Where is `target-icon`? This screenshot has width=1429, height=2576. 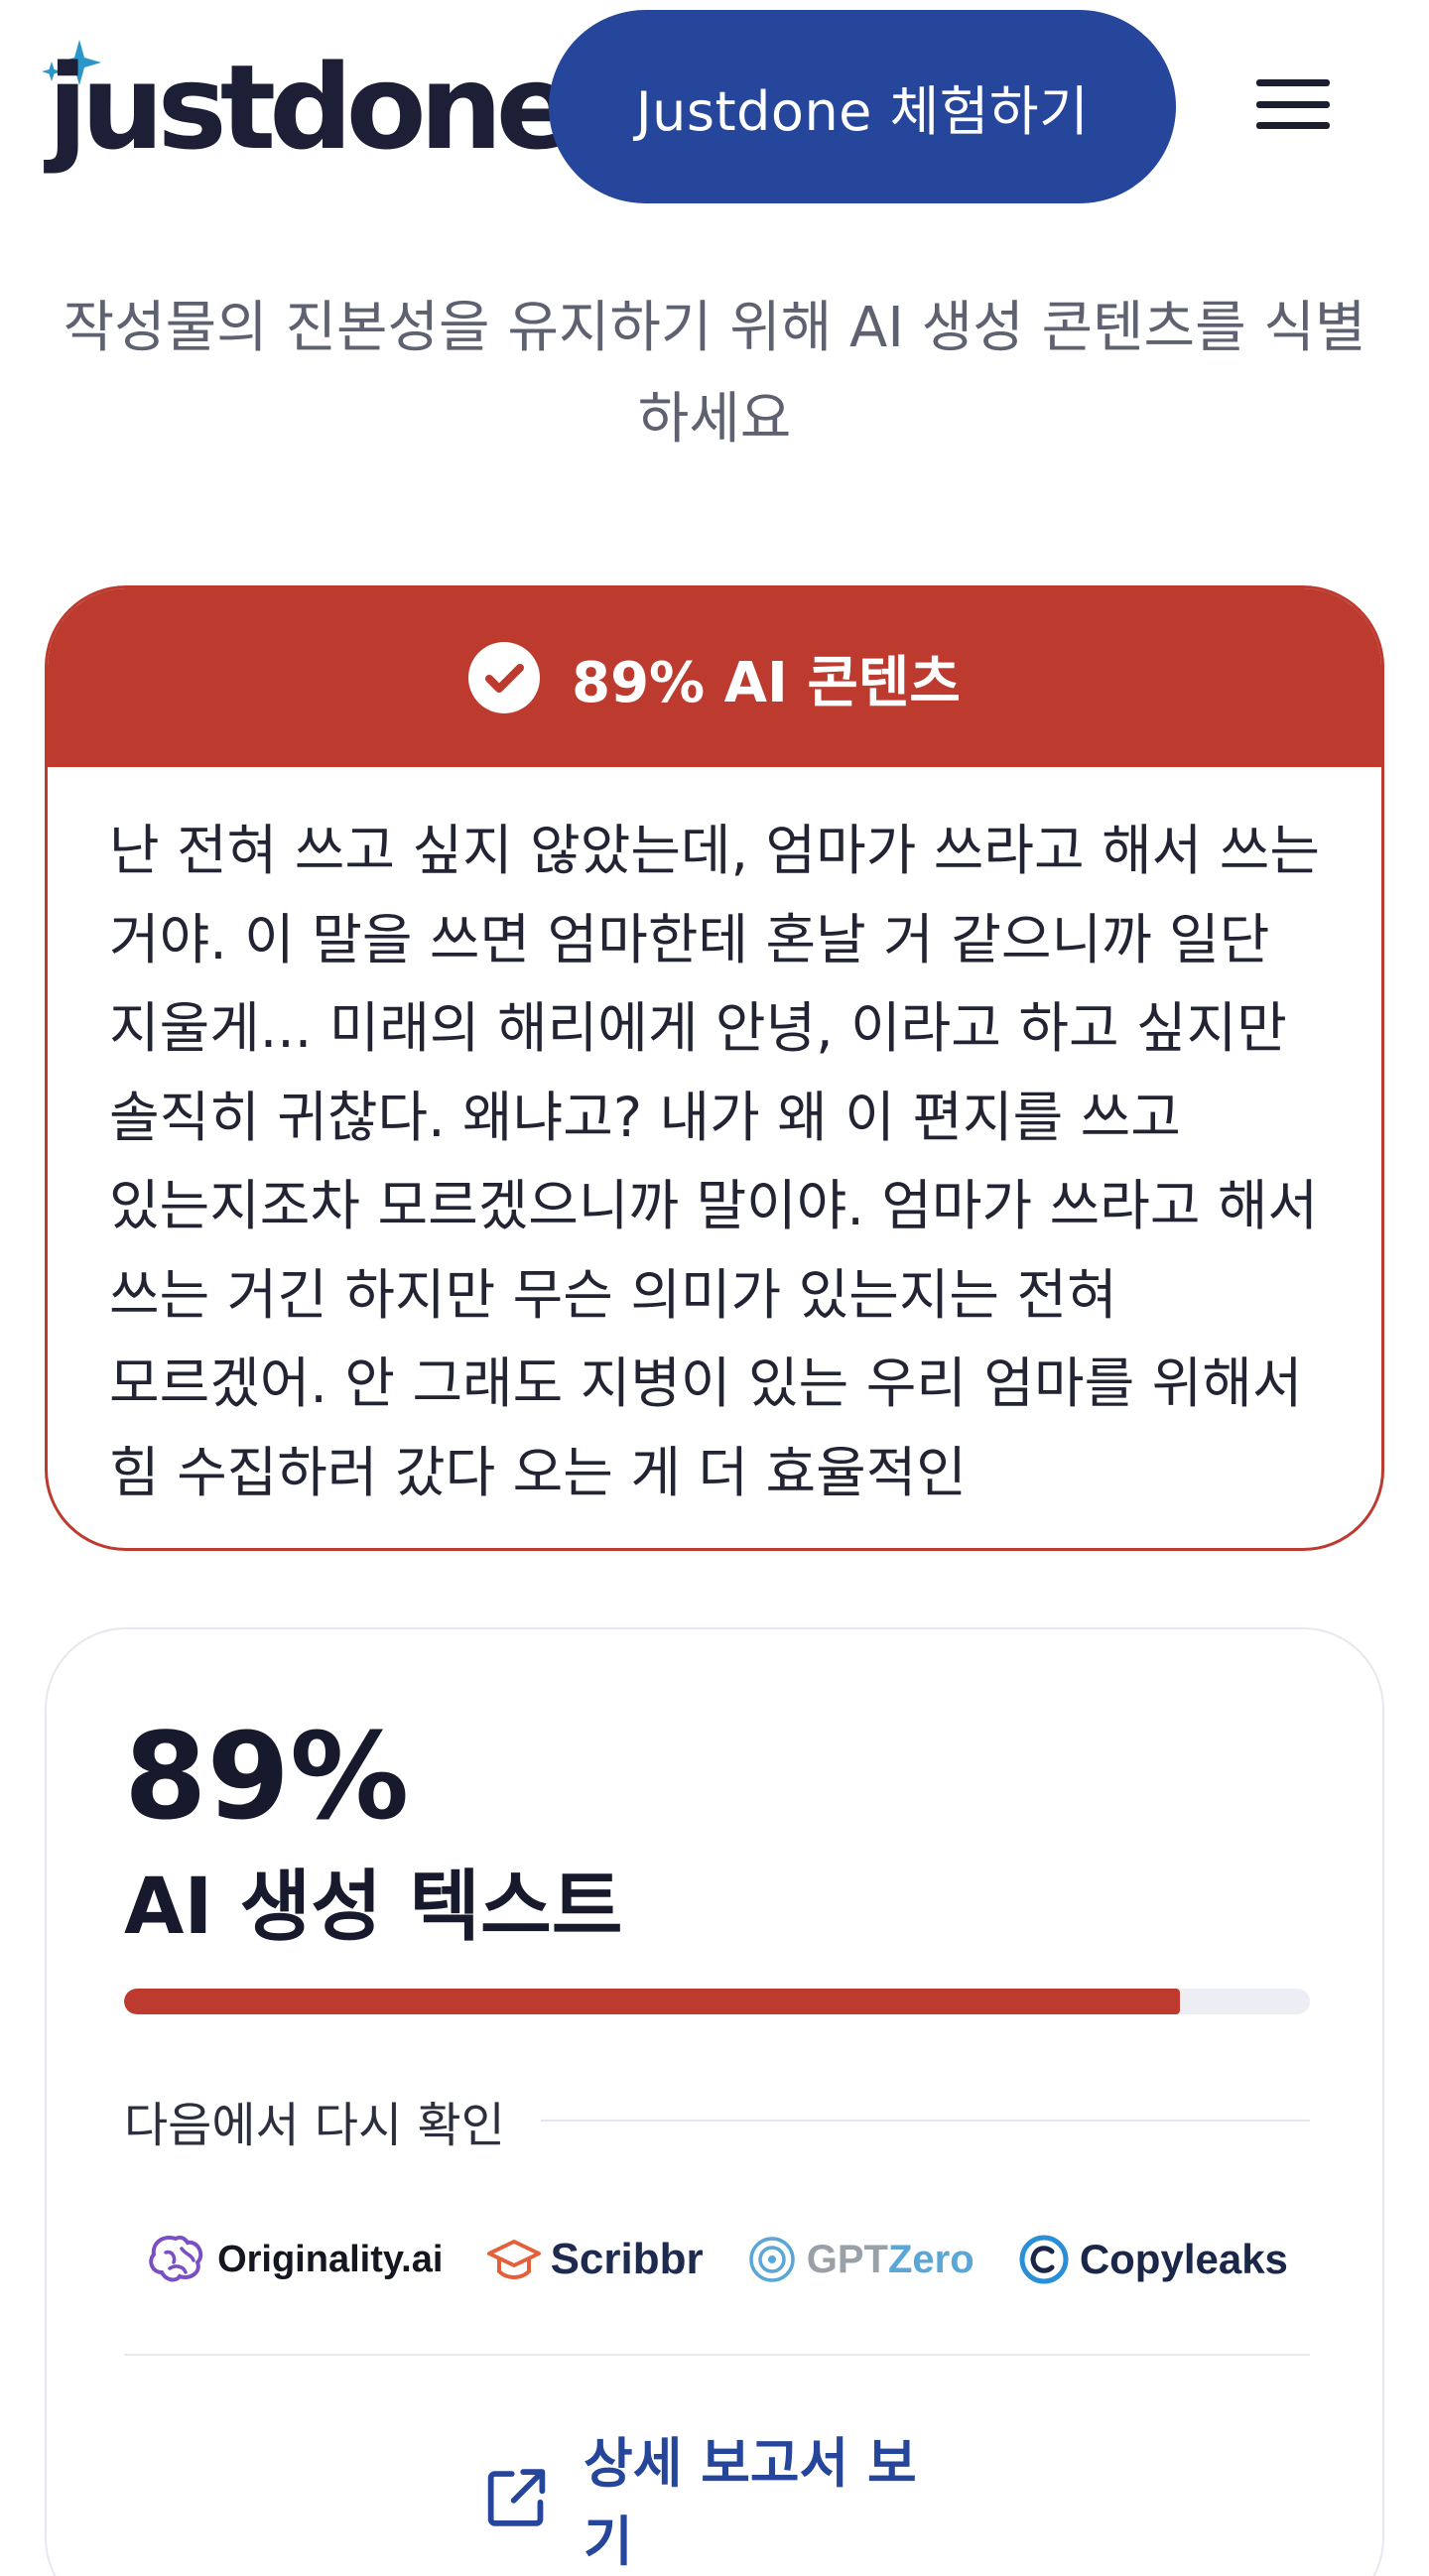
target-icon is located at coordinates (772, 2259).